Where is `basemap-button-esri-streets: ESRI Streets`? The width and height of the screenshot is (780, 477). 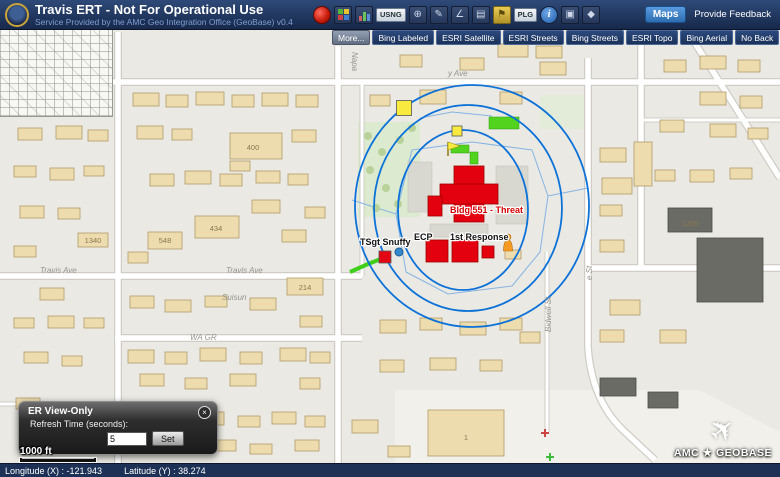
basemap-button-esri-streets: ESRI Streets is located at coordinates (533, 37).